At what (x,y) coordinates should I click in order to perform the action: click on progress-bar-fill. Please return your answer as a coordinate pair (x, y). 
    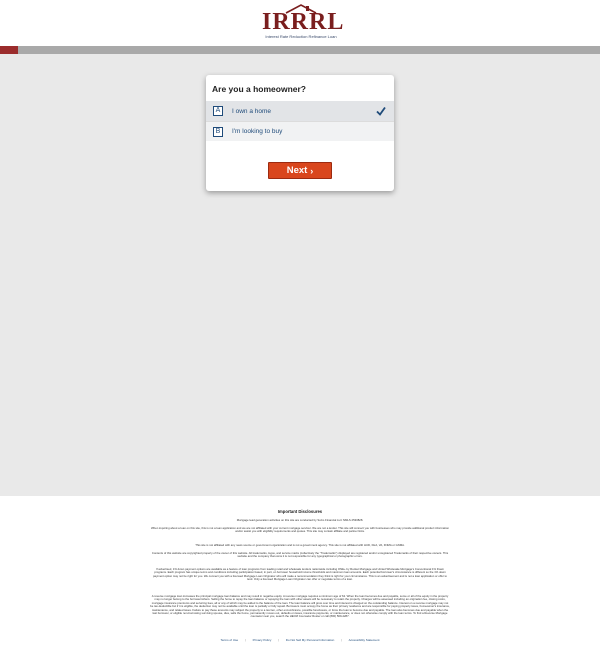
    Looking at the image, I should click on (9, 50).